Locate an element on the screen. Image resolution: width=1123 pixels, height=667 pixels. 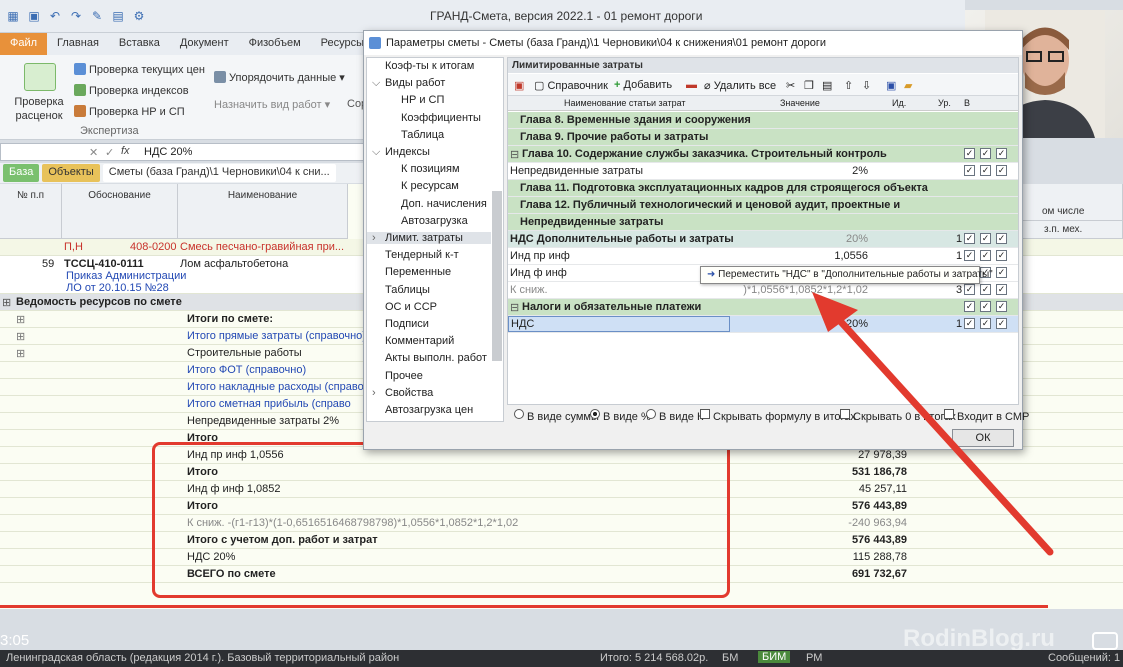
arrow-annotation is located at coordinates (933, 424).